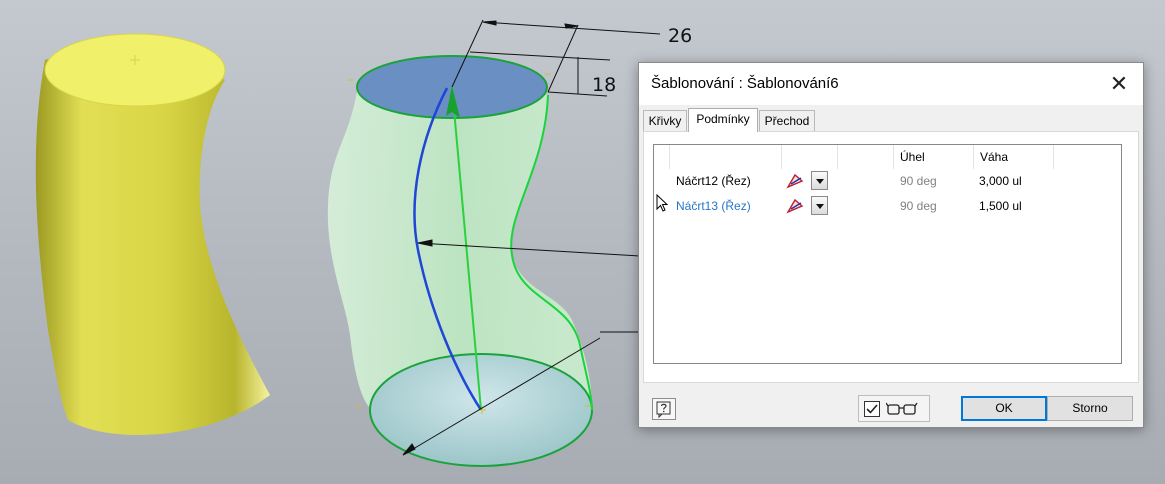 The height and width of the screenshot is (484, 1165). Describe the element at coordinates (1000, 206) in the screenshot. I see `weight-value: 1,500 ul` at that location.